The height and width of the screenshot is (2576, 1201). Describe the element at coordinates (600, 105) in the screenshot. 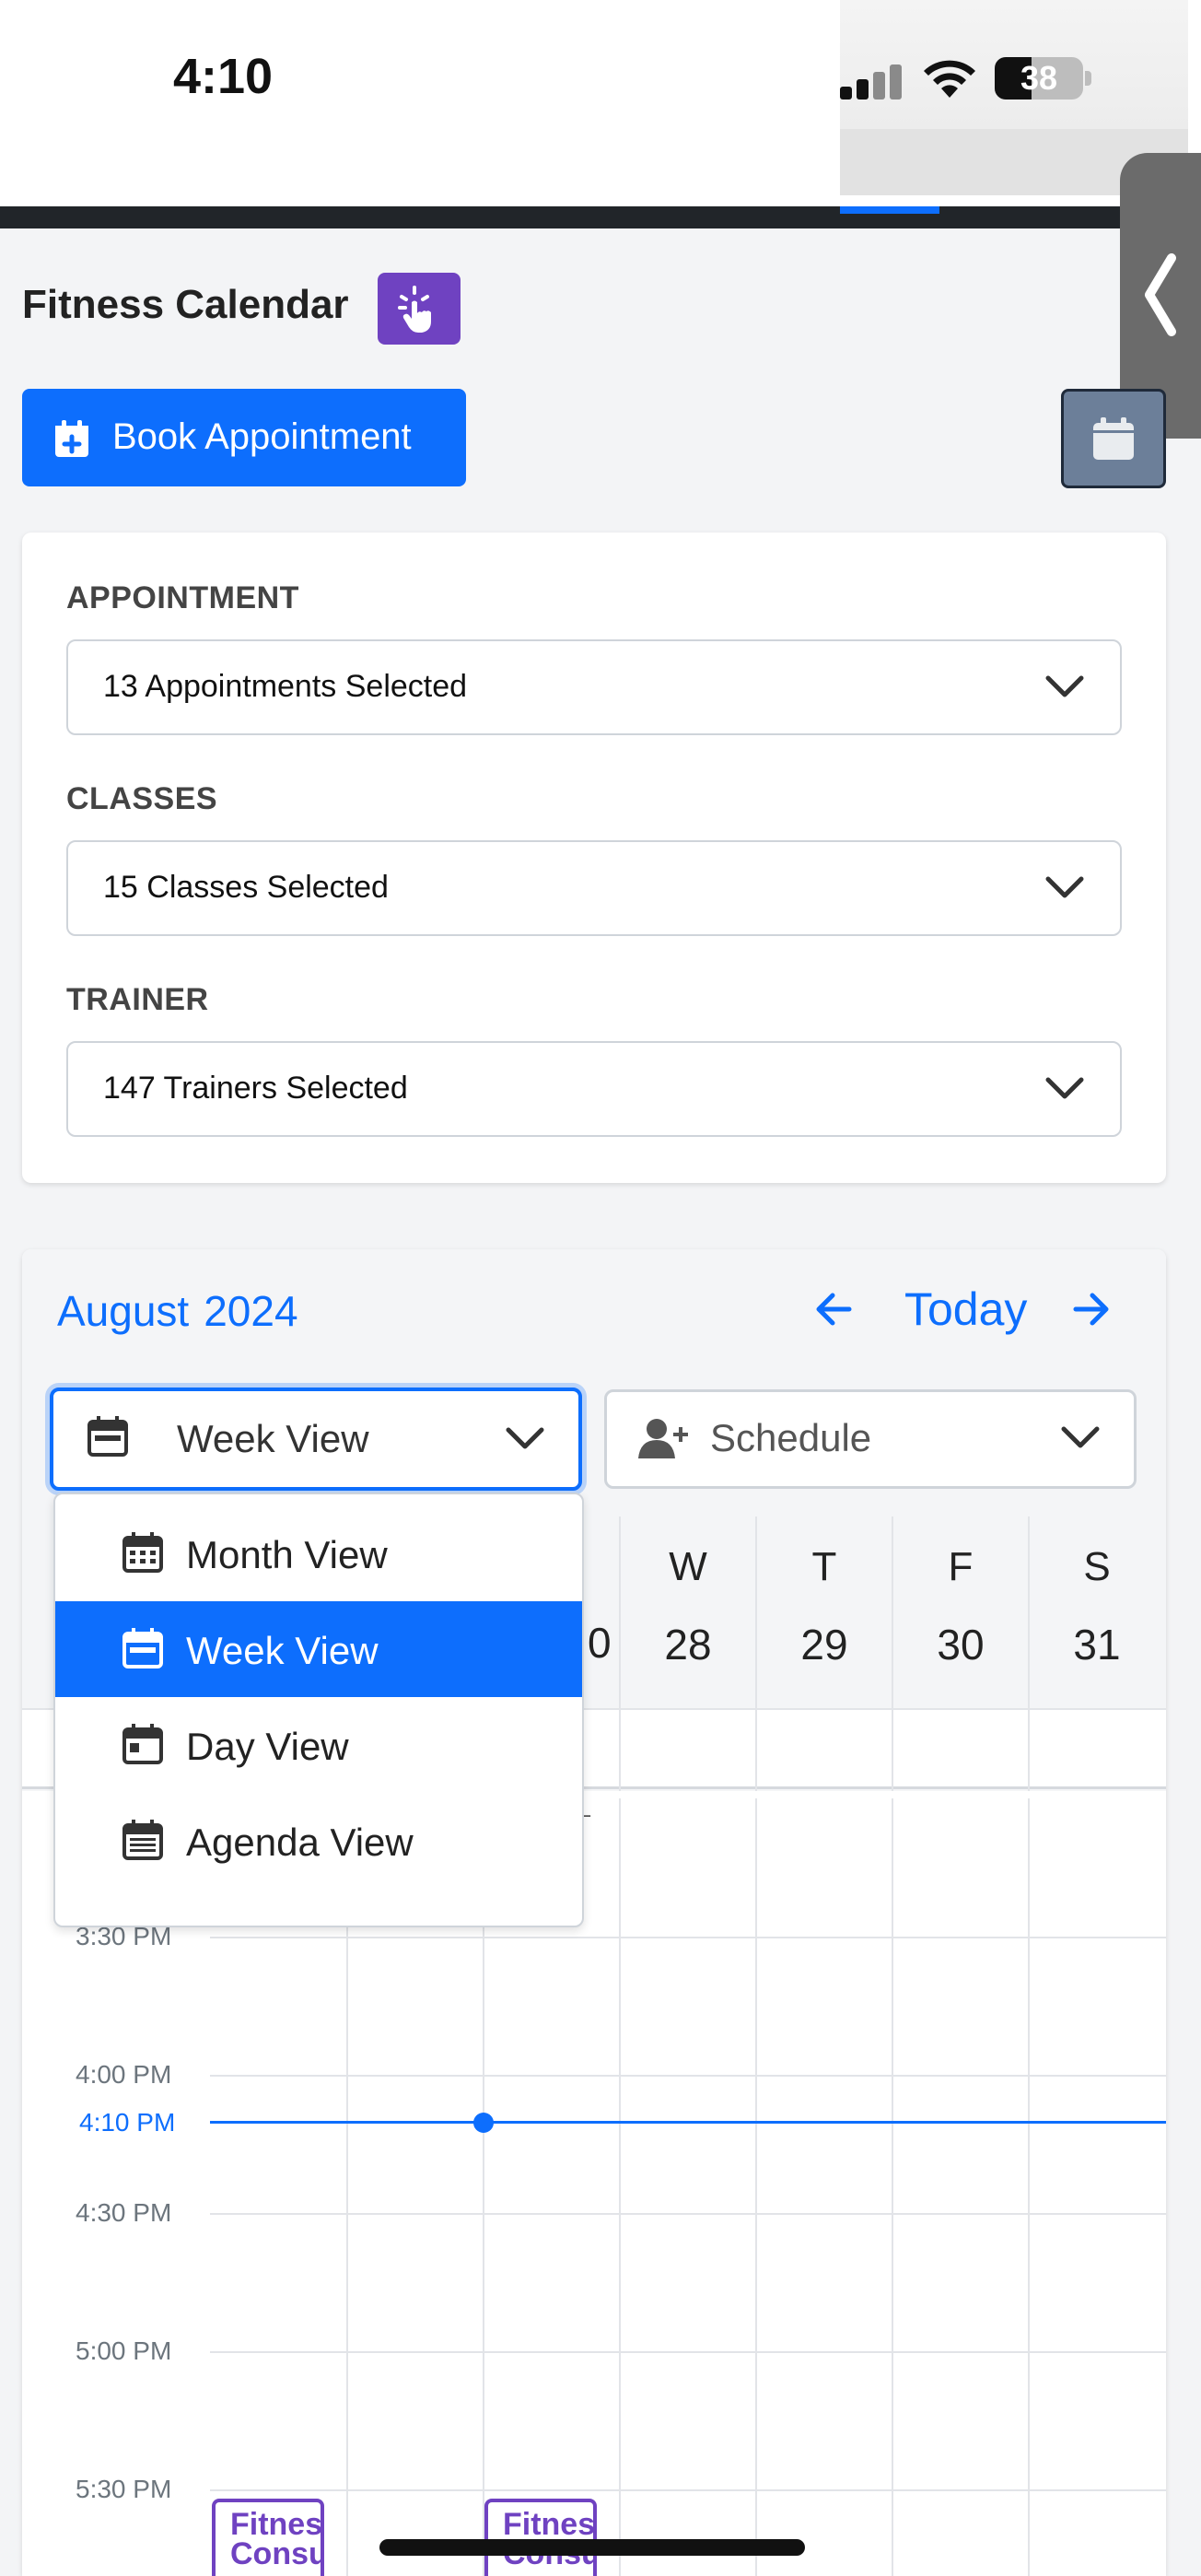

I see `status-bar: 4:10 38` at that location.